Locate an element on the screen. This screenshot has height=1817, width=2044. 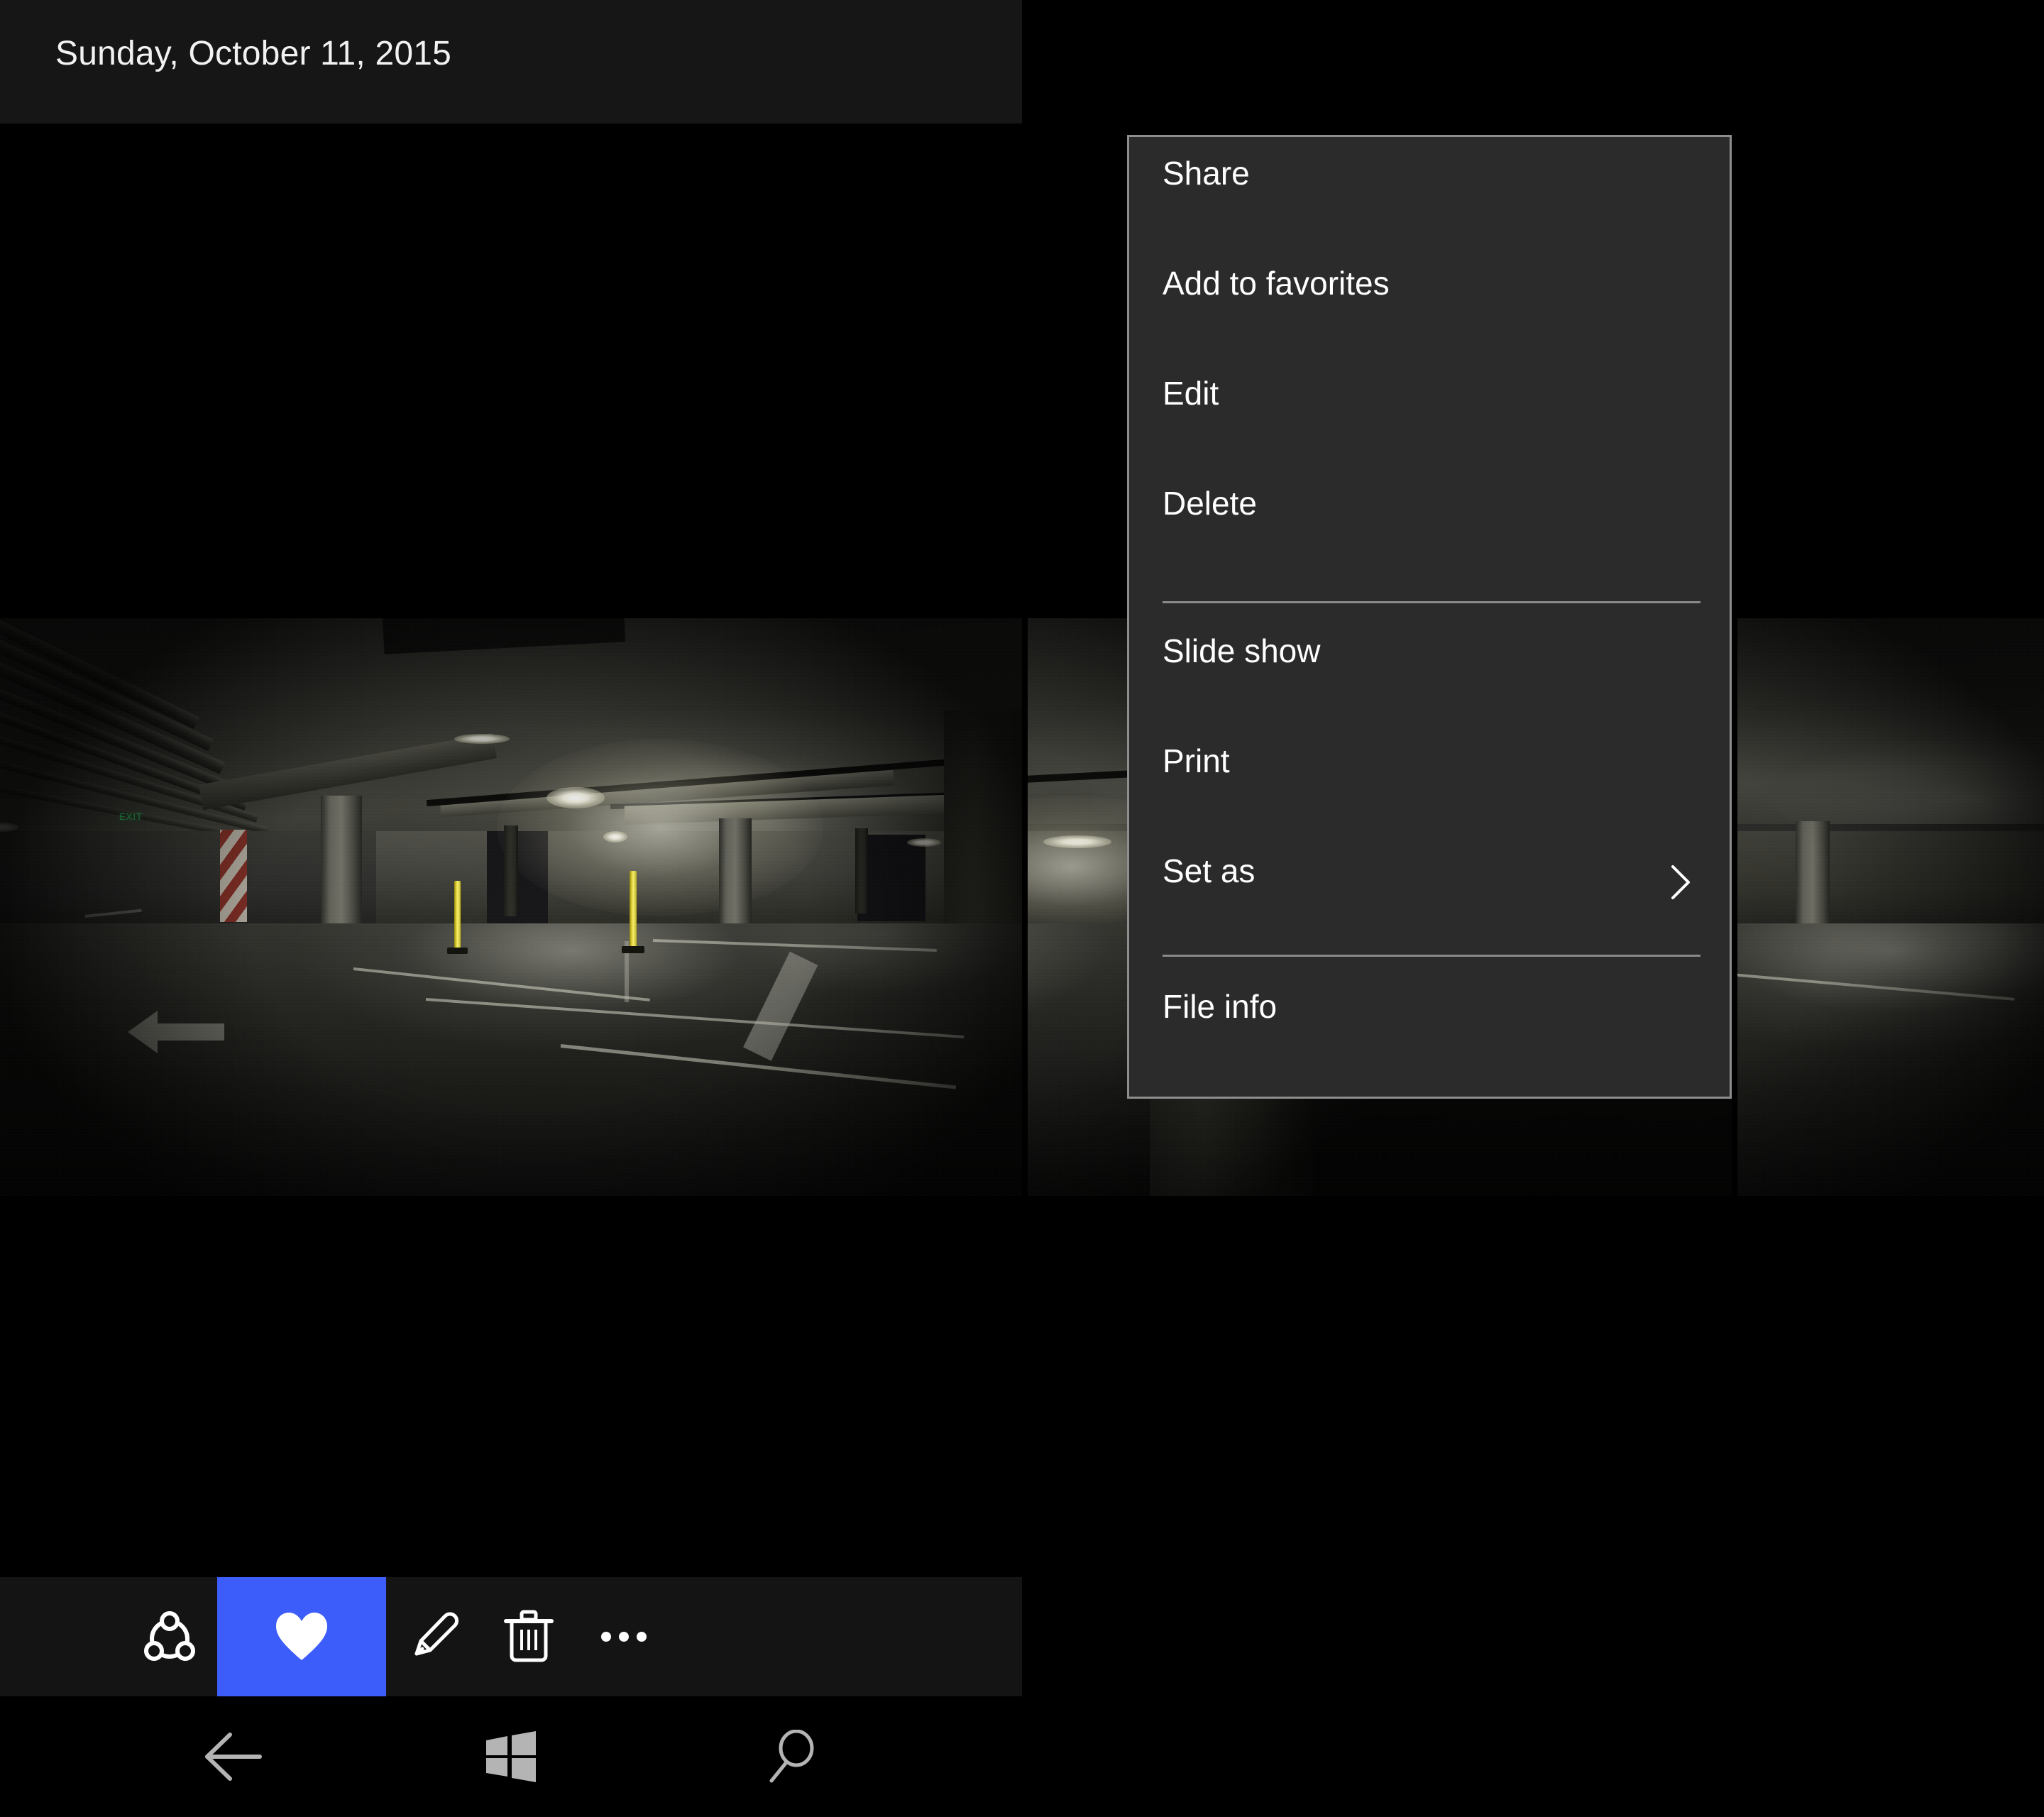
pencil-icon is located at coordinates (436, 1634).